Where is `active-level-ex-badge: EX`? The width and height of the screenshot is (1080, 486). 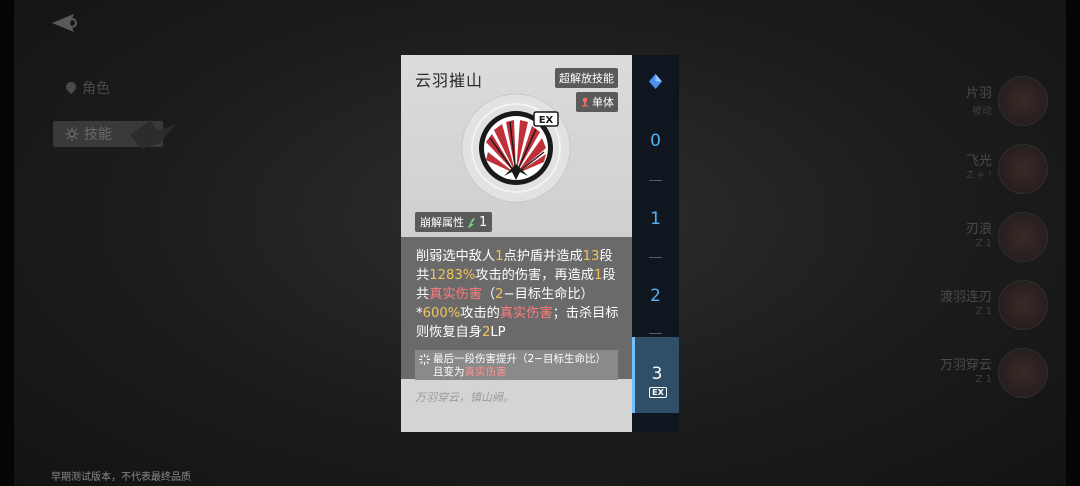 active-level-ex-badge: EX is located at coordinates (658, 392).